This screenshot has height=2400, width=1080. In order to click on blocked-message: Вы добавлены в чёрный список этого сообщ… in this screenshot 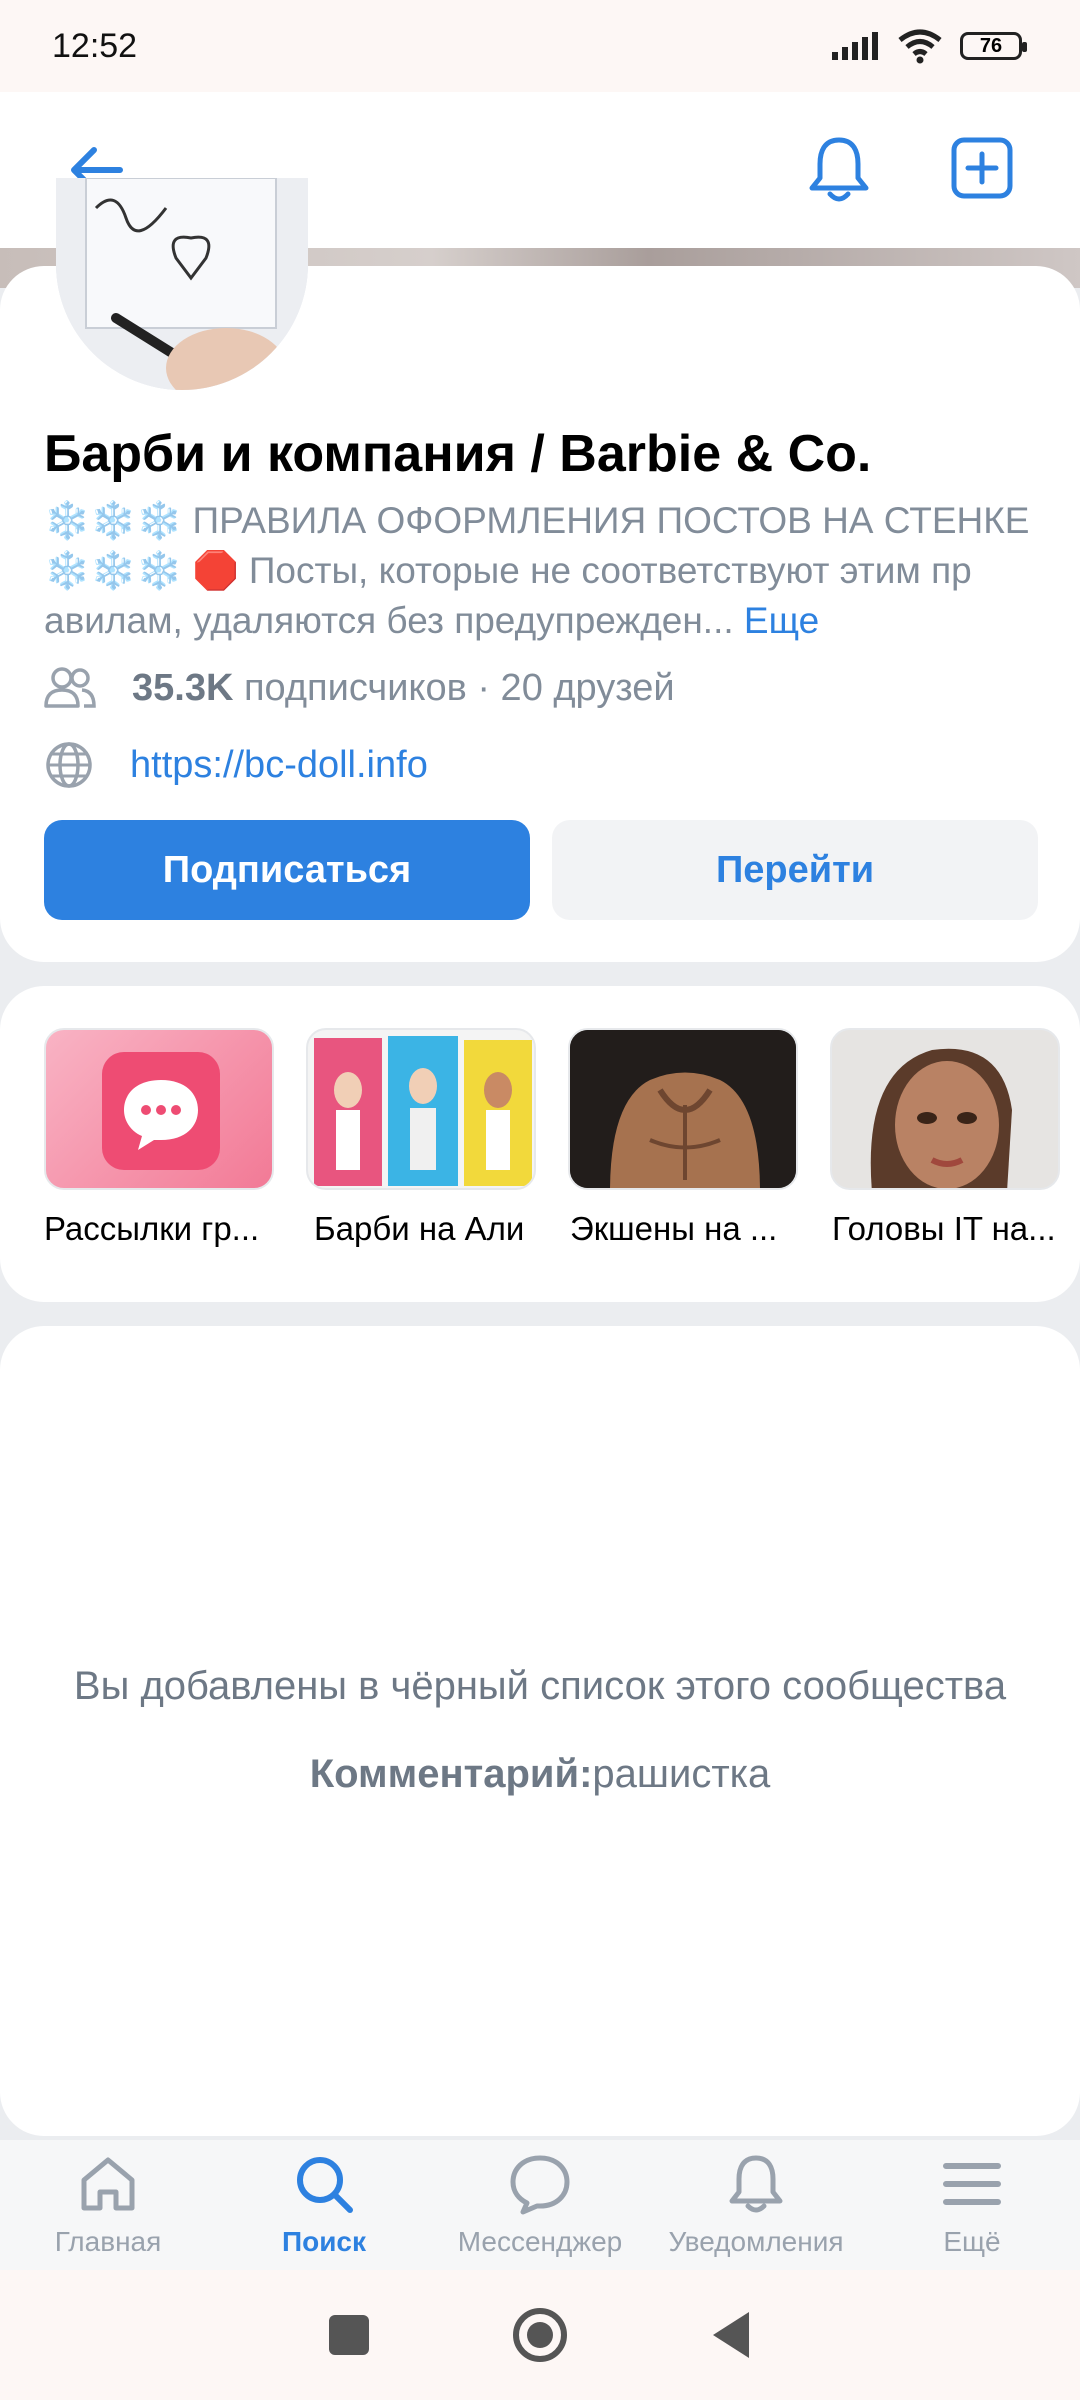, I will do `click(540, 1686)`.